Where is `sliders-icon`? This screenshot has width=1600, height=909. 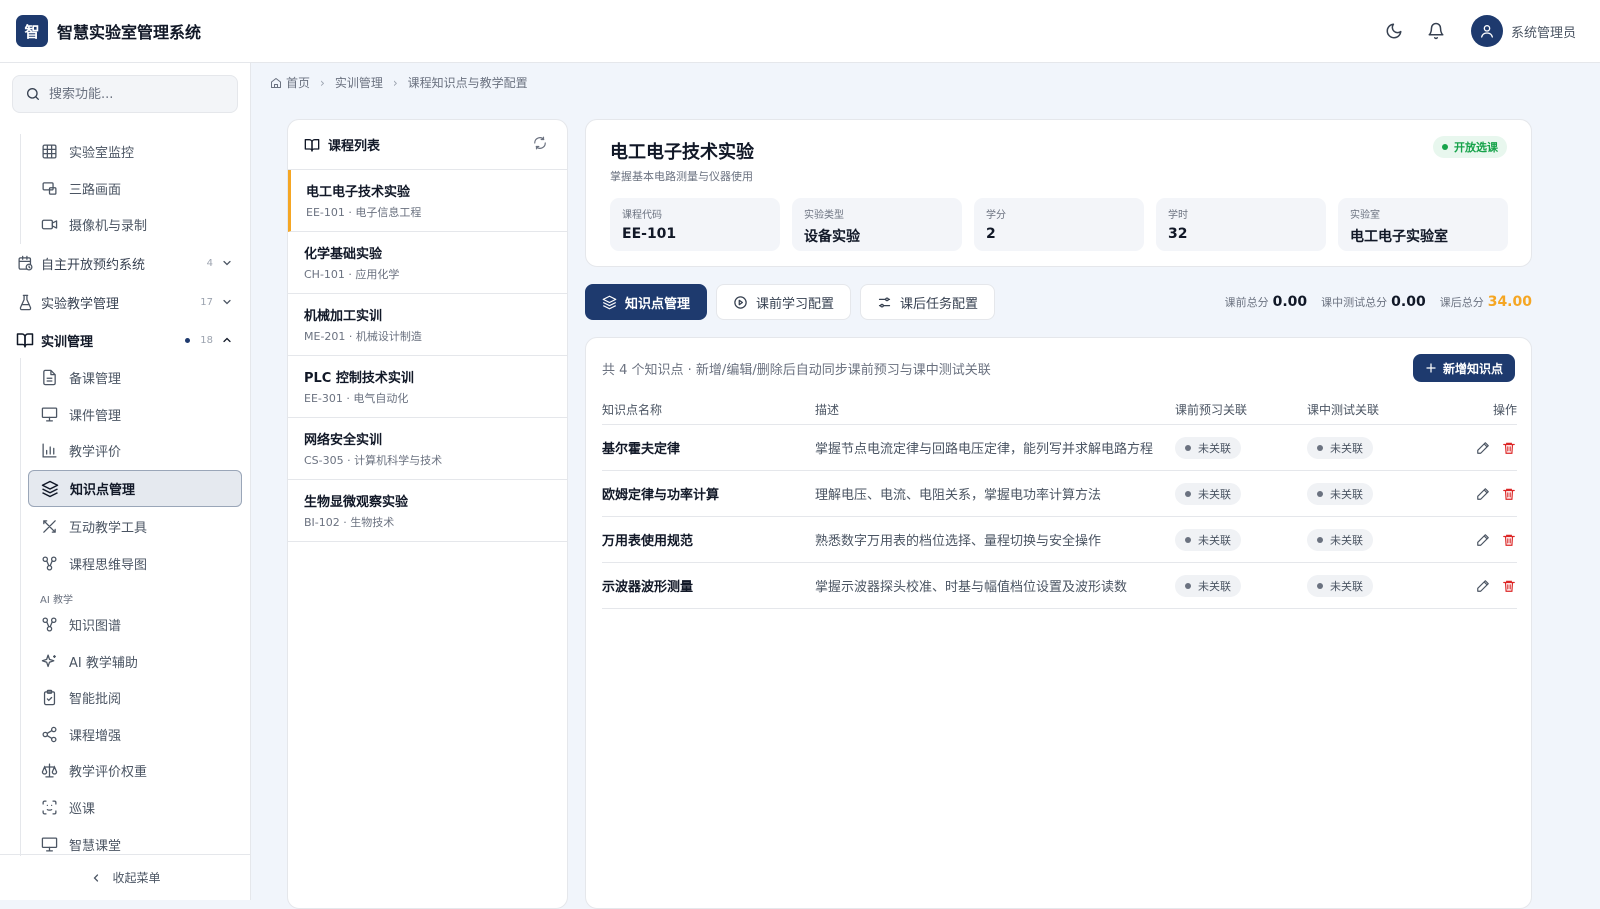 sliders-icon is located at coordinates (884, 302).